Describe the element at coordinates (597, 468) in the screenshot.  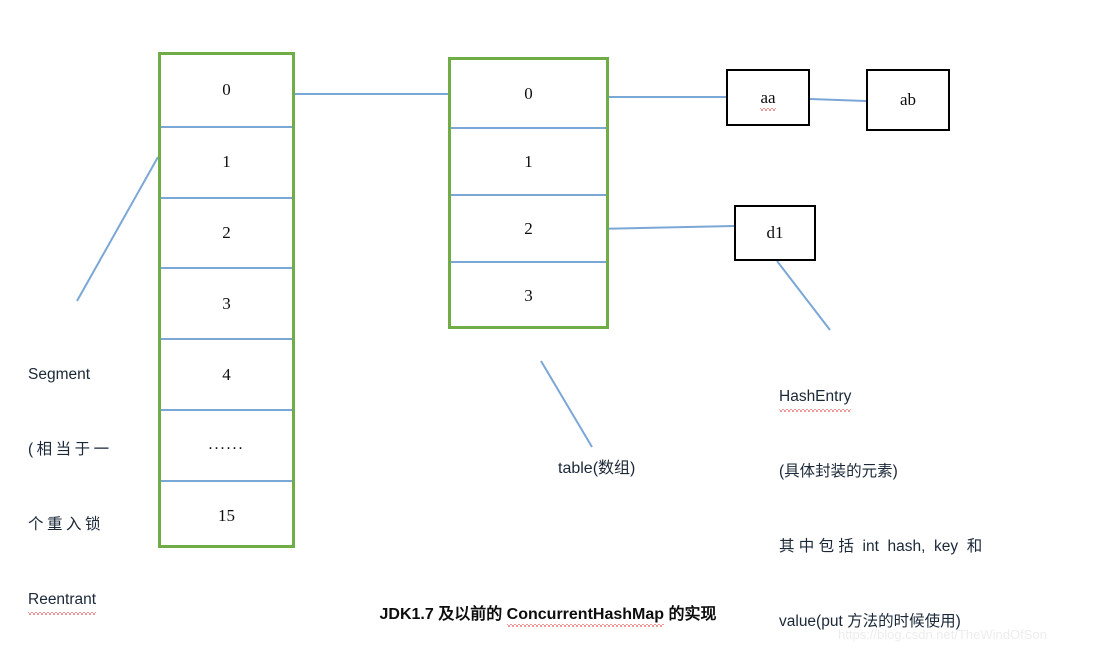
I see `table-annotation: table(数组)` at that location.